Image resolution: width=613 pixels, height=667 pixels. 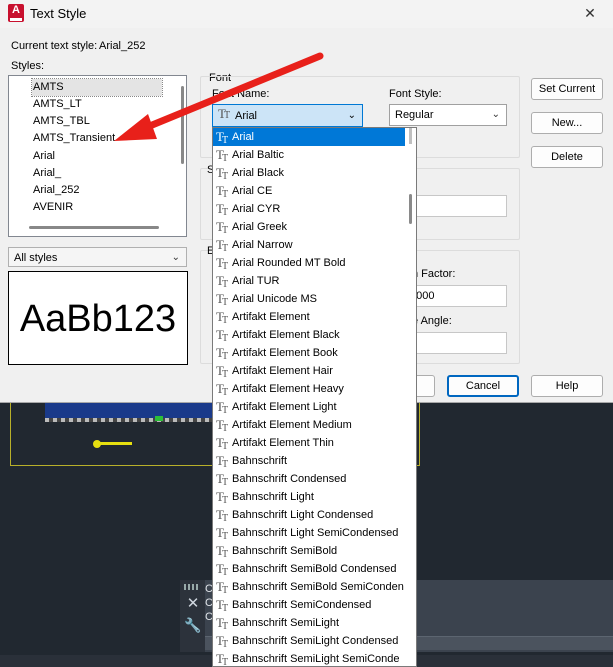 I want to click on styles-vertical-scrollbar, so click(x=182, y=125).